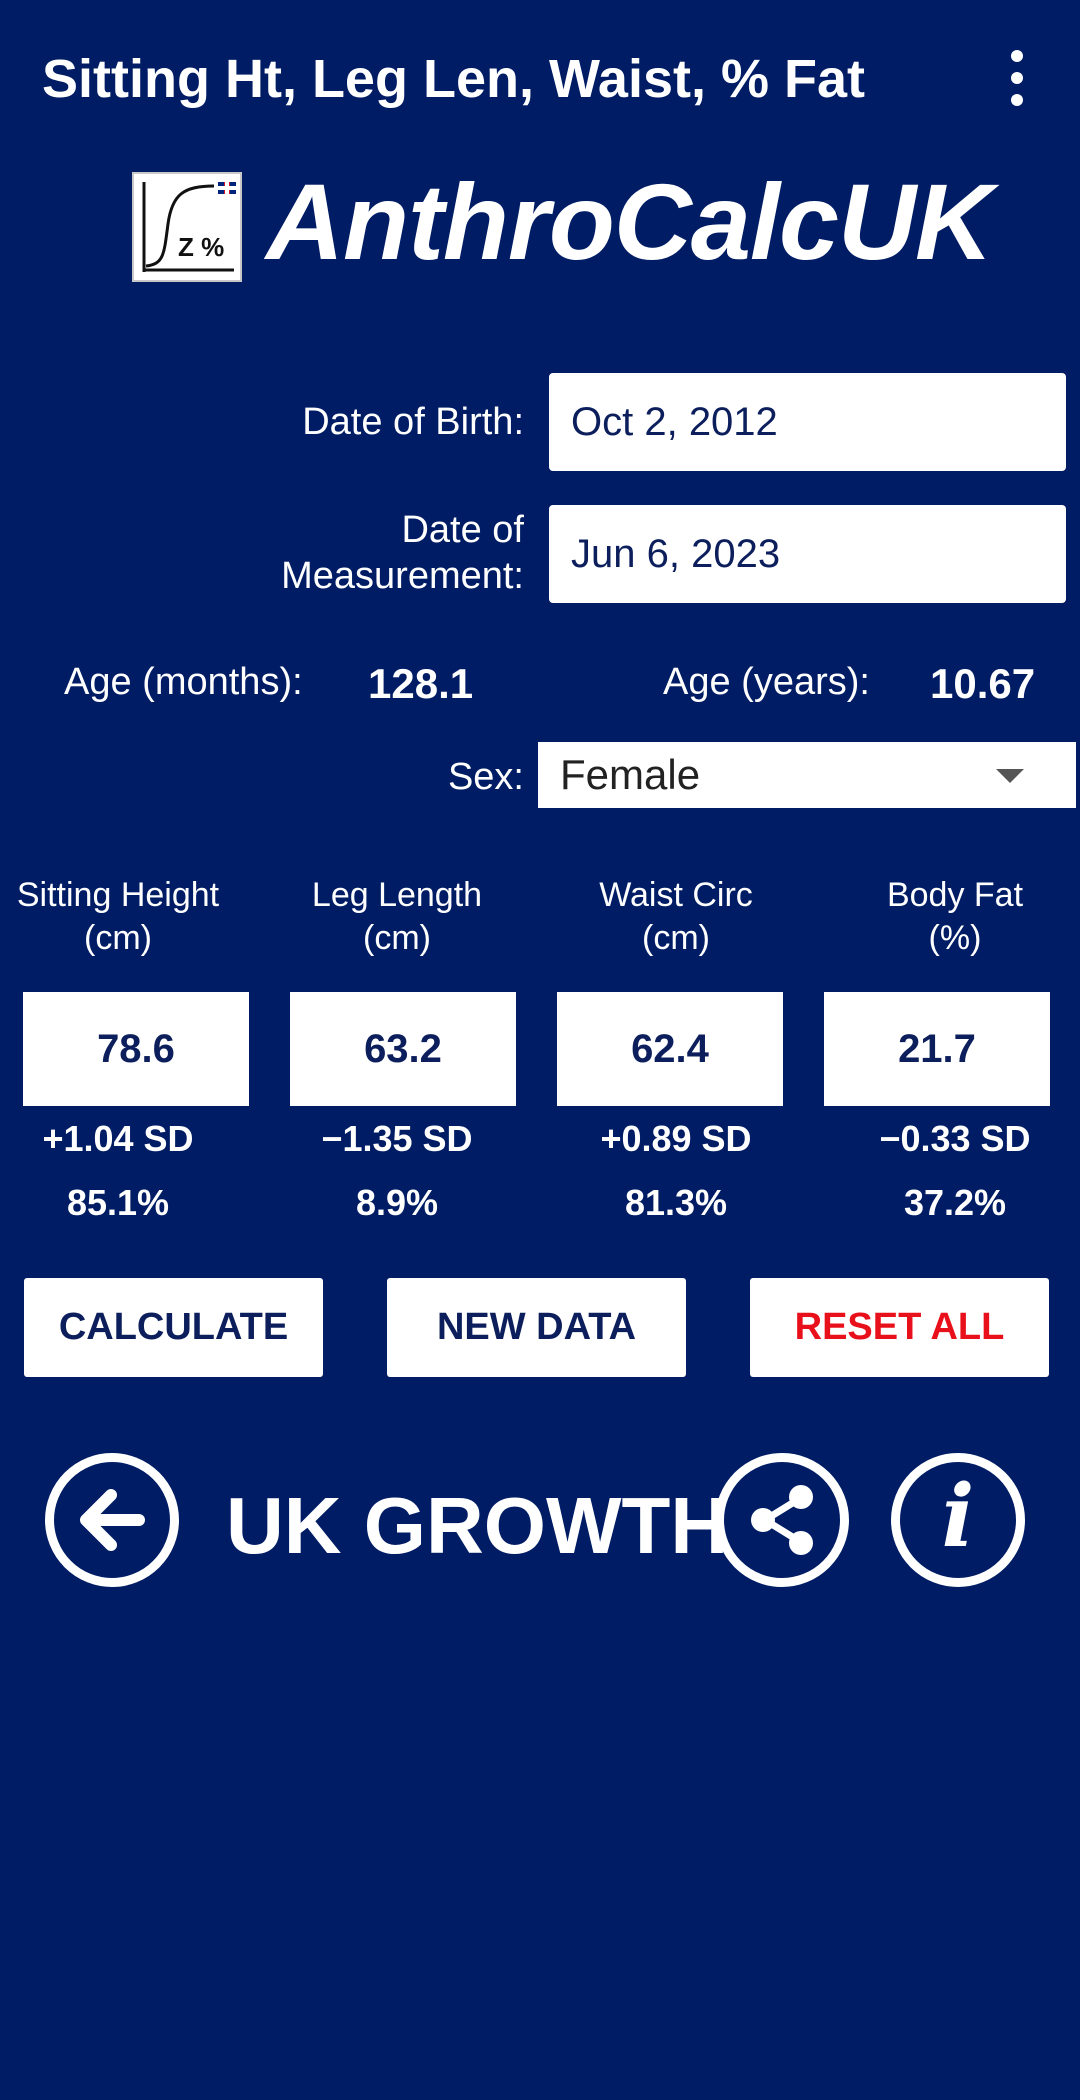  I want to click on waist-circ-sd: +0.89 SD, so click(676, 1138).